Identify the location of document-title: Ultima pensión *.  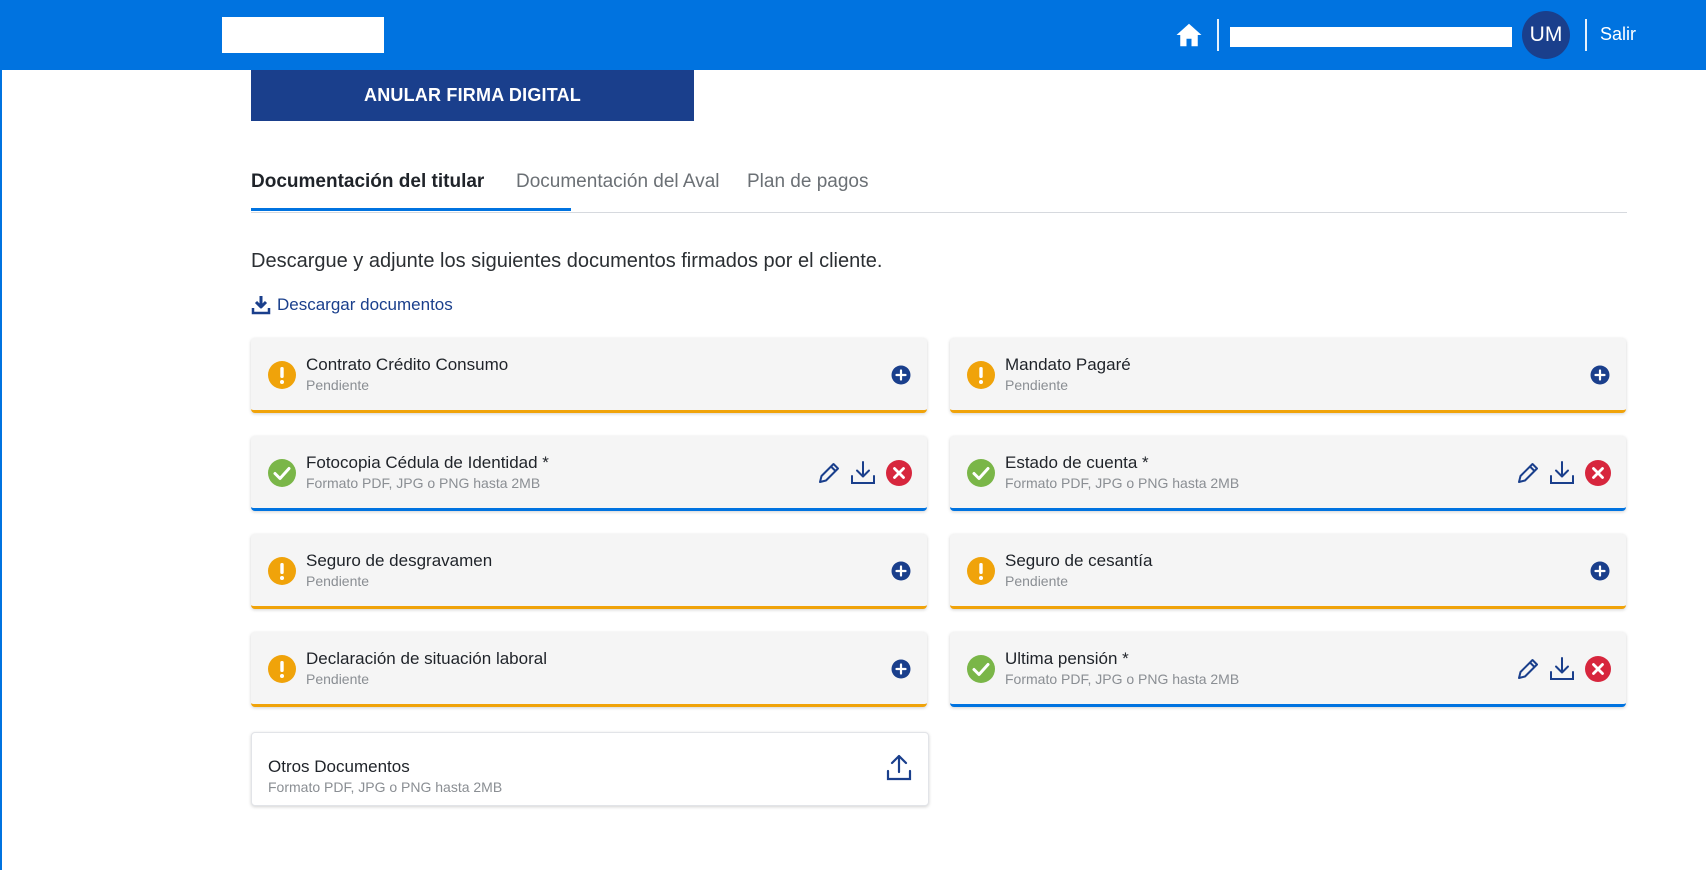
(1067, 658).